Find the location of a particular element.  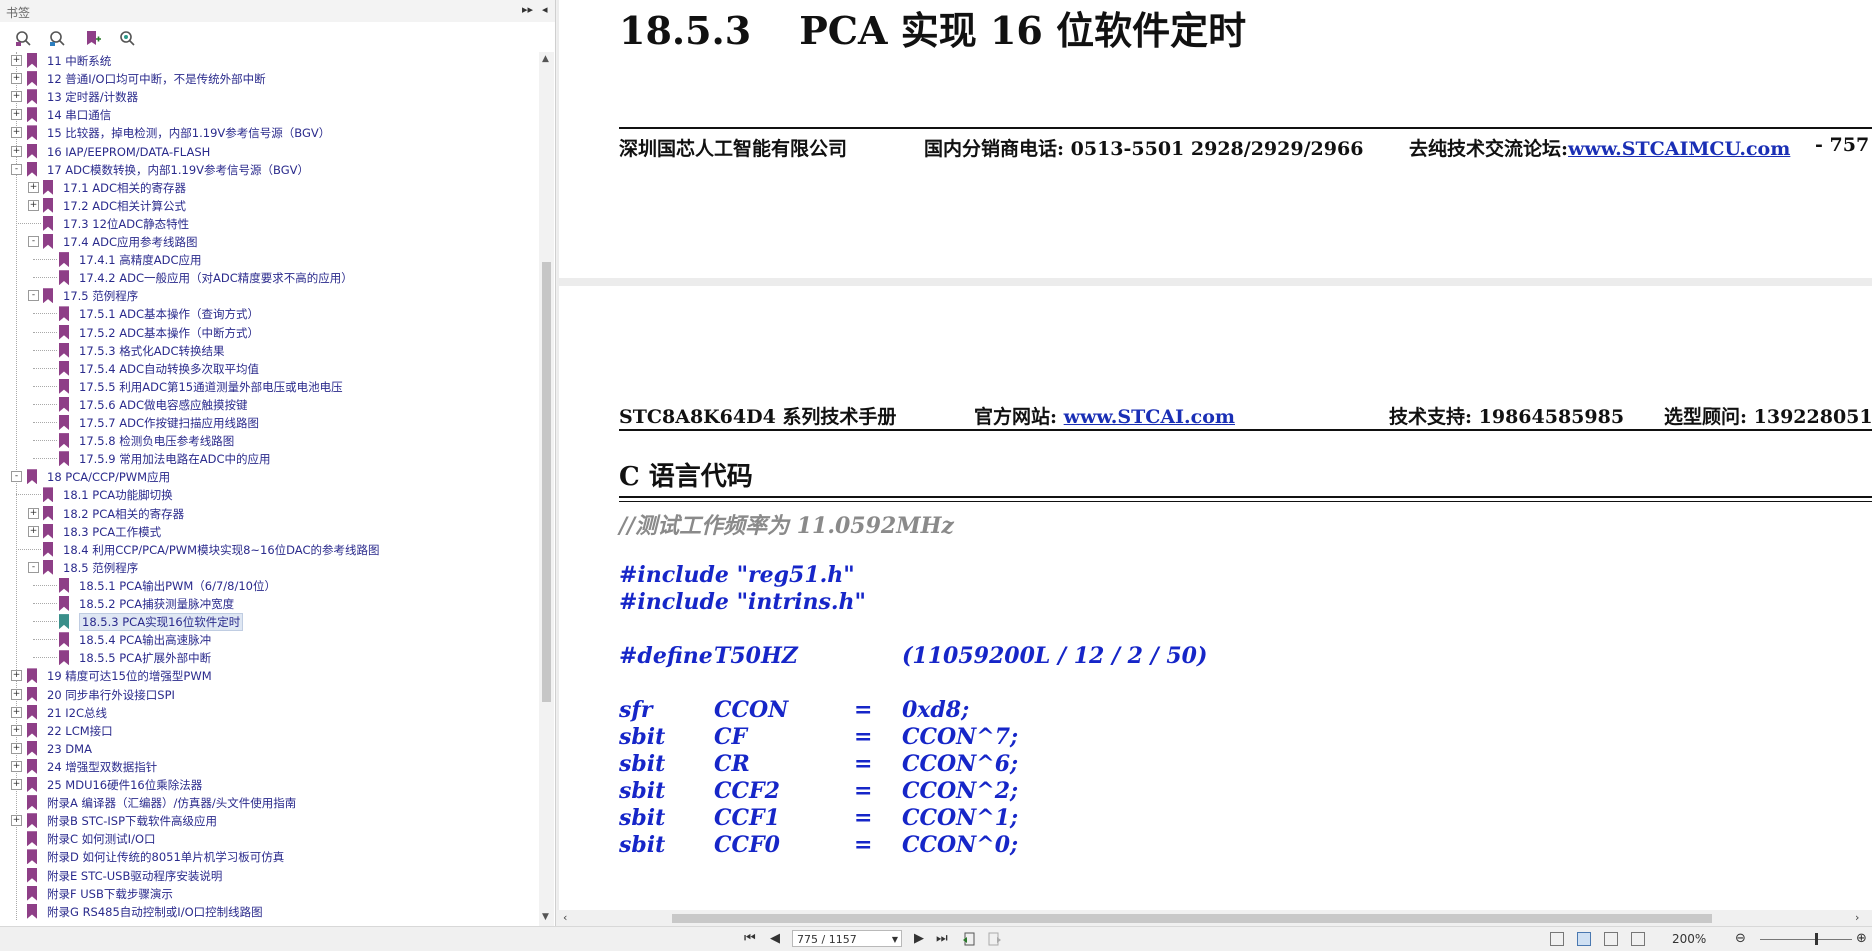

bookmark-item: 17.5.4 ADC自动转换多次取平均值 is located at coordinates (269, 369).